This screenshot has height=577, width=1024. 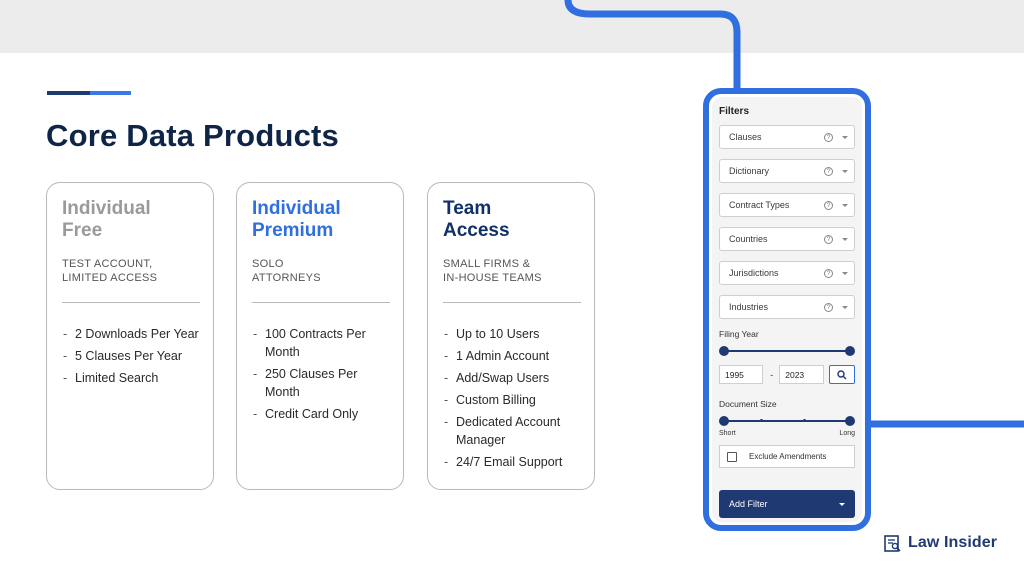 I want to click on filing-year-label: Filing Year, so click(x=739, y=334).